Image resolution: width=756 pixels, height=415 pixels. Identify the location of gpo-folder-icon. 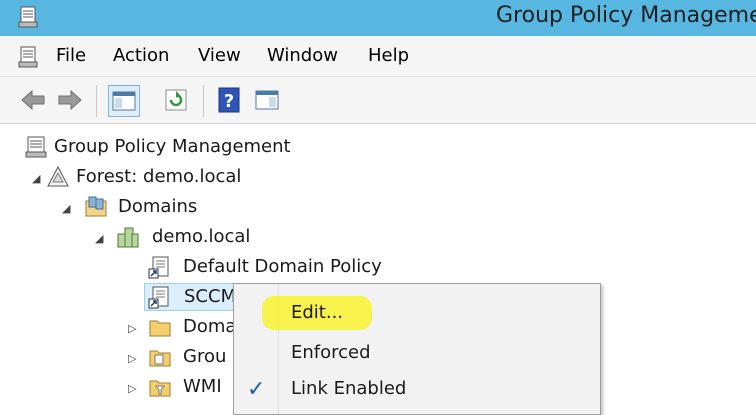
(160, 358).